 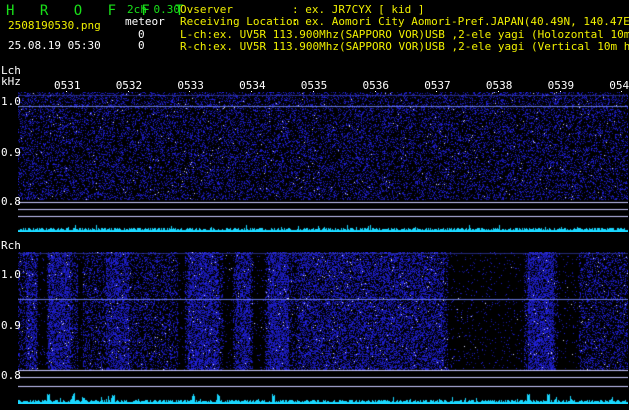 I want to click on time-tick-label: 0539, so click(x=561, y=85).